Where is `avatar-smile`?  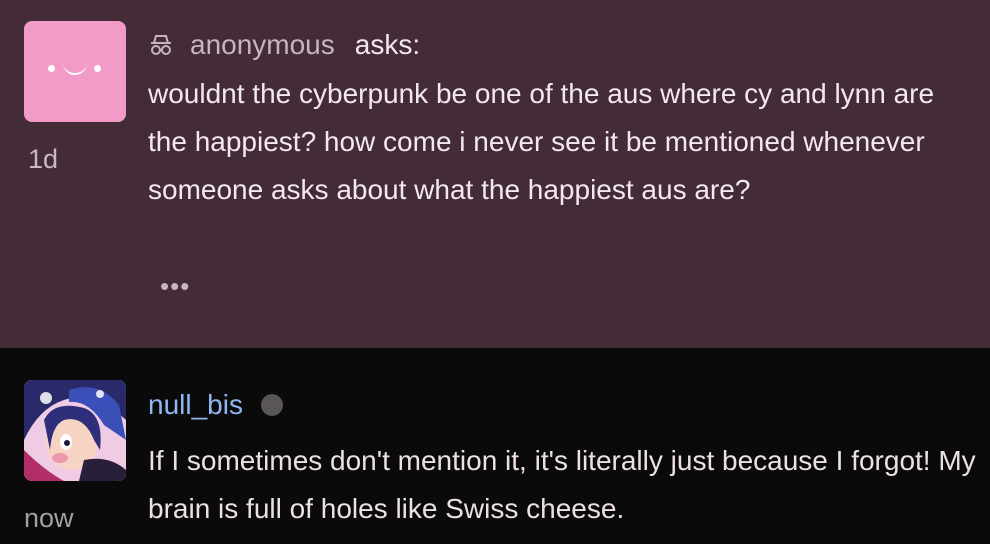 avatar-smile is located at coordinates (75, 67).